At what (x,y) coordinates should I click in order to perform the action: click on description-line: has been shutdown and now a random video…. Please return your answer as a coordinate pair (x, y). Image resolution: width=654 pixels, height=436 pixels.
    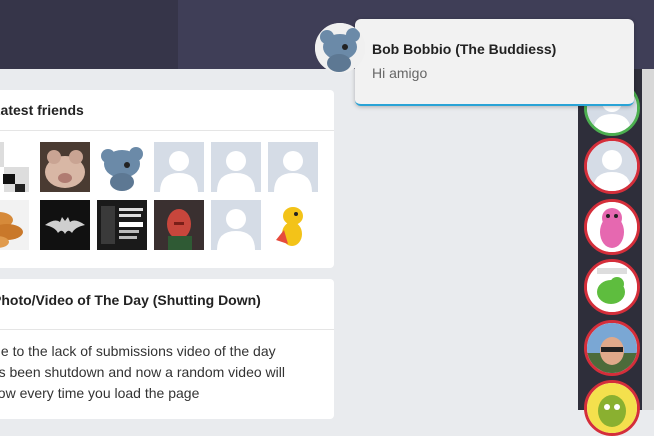
    Looking at the image, I should click on (142, 372).